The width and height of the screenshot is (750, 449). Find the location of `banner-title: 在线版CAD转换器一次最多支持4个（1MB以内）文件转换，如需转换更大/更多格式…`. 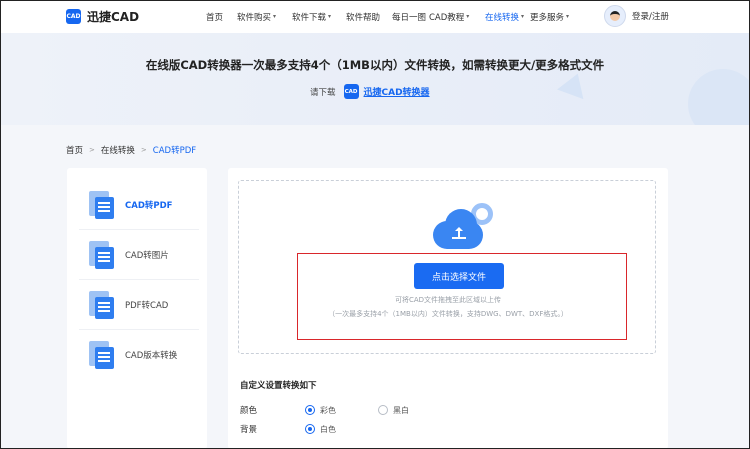

banner-title: 在线版CAD转换器一次最多支持4个（1MB以内）文件转换，如需转换更大/更多格式… is located at coordinates (375, 65).